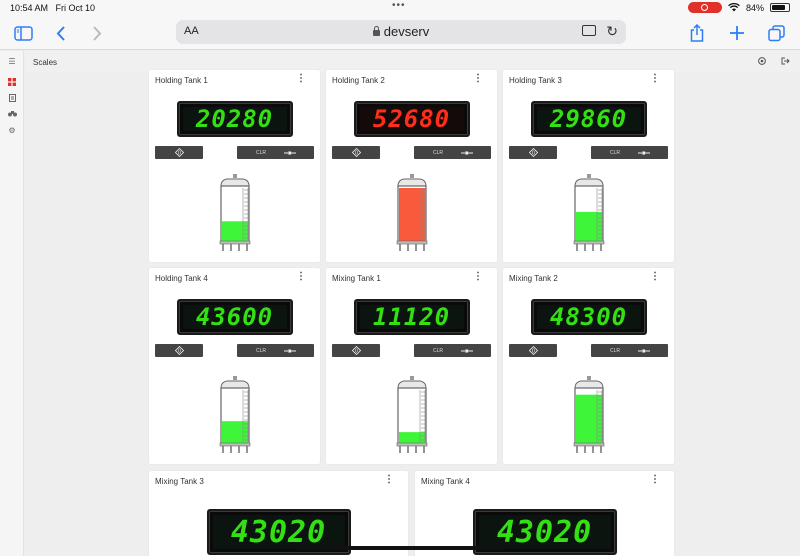  Describe the element at coordinates (588, 366) in the screenshot. I see `scale-card: Mixing Tank 2 ⋮ 48300 0 CLR` at that location.